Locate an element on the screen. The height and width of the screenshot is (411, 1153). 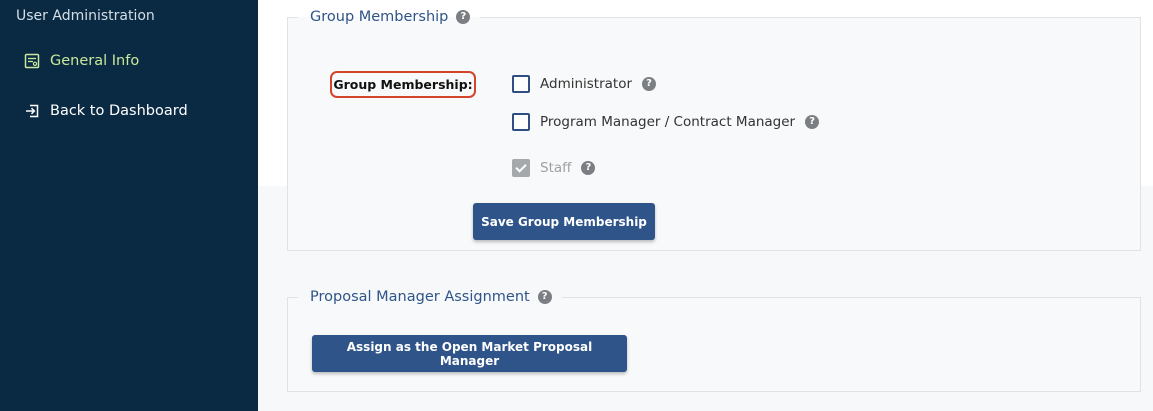
option-label: Program Manager / Contract Manager is located at coordinates (668, 122).